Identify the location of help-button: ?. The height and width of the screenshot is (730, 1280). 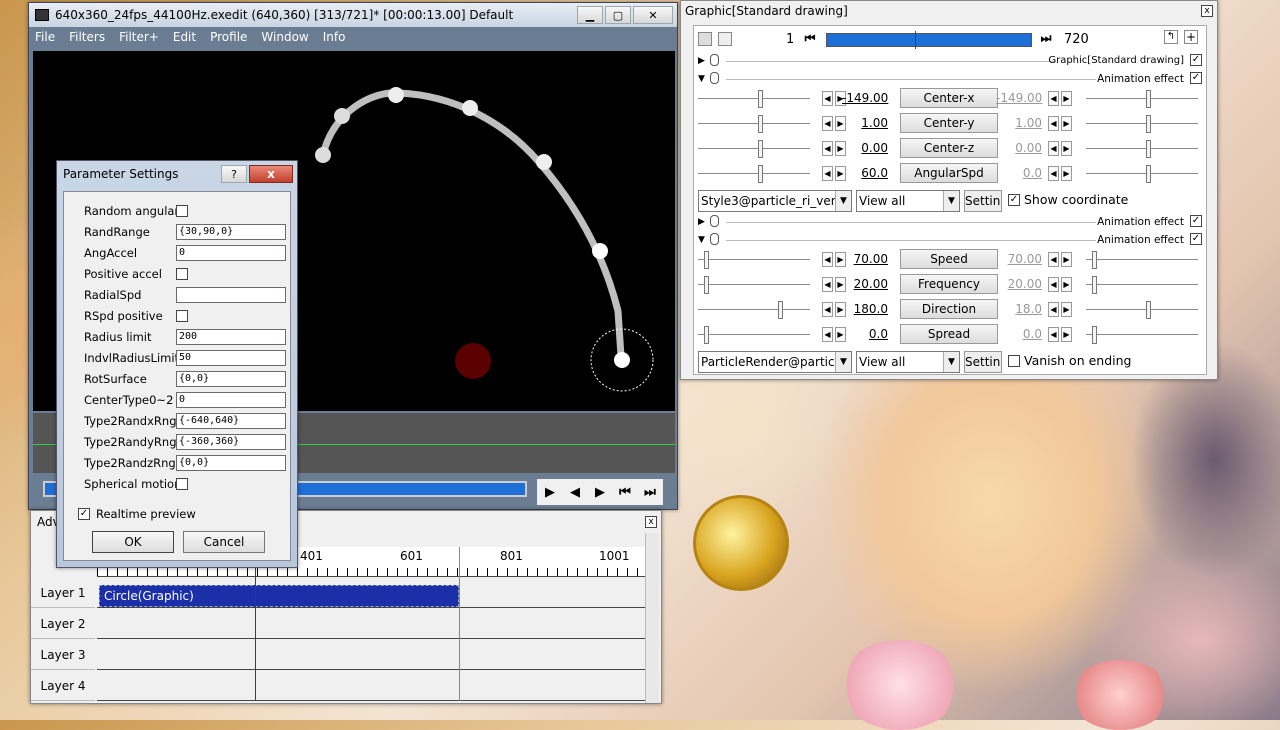
(234, 174).